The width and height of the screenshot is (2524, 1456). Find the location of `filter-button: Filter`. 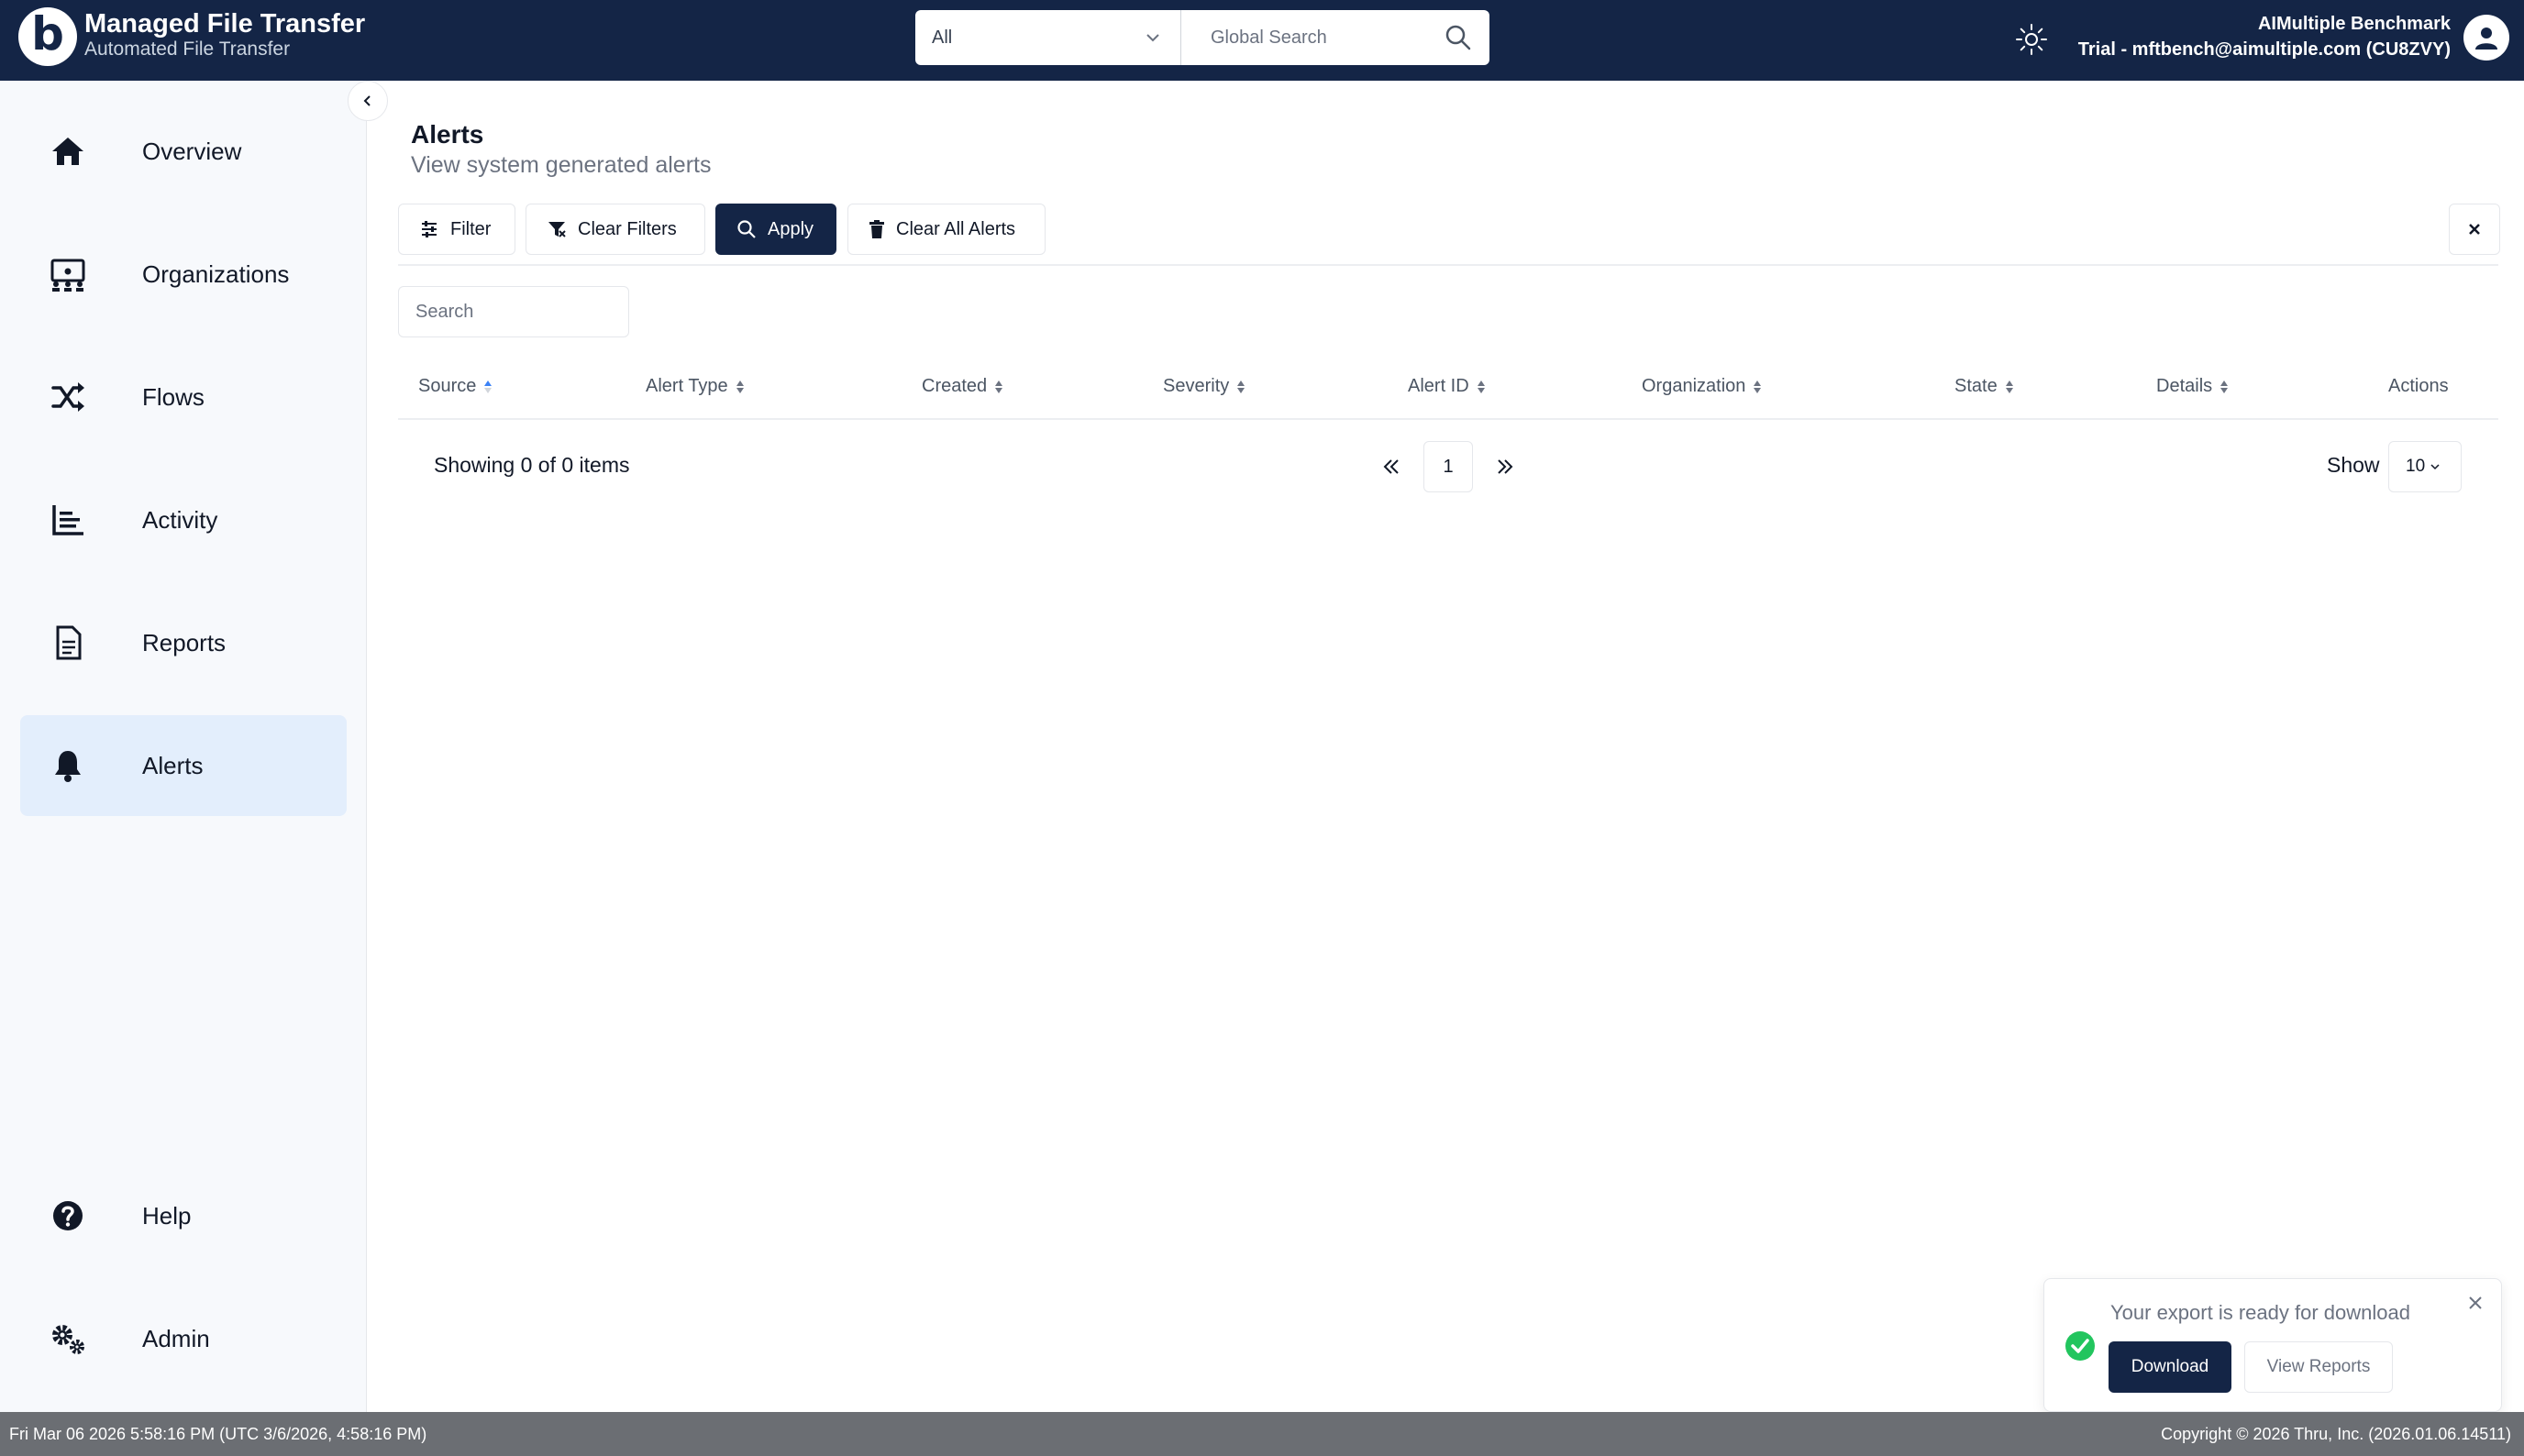

filter-button: Filter is located at coordinates (457, 229).